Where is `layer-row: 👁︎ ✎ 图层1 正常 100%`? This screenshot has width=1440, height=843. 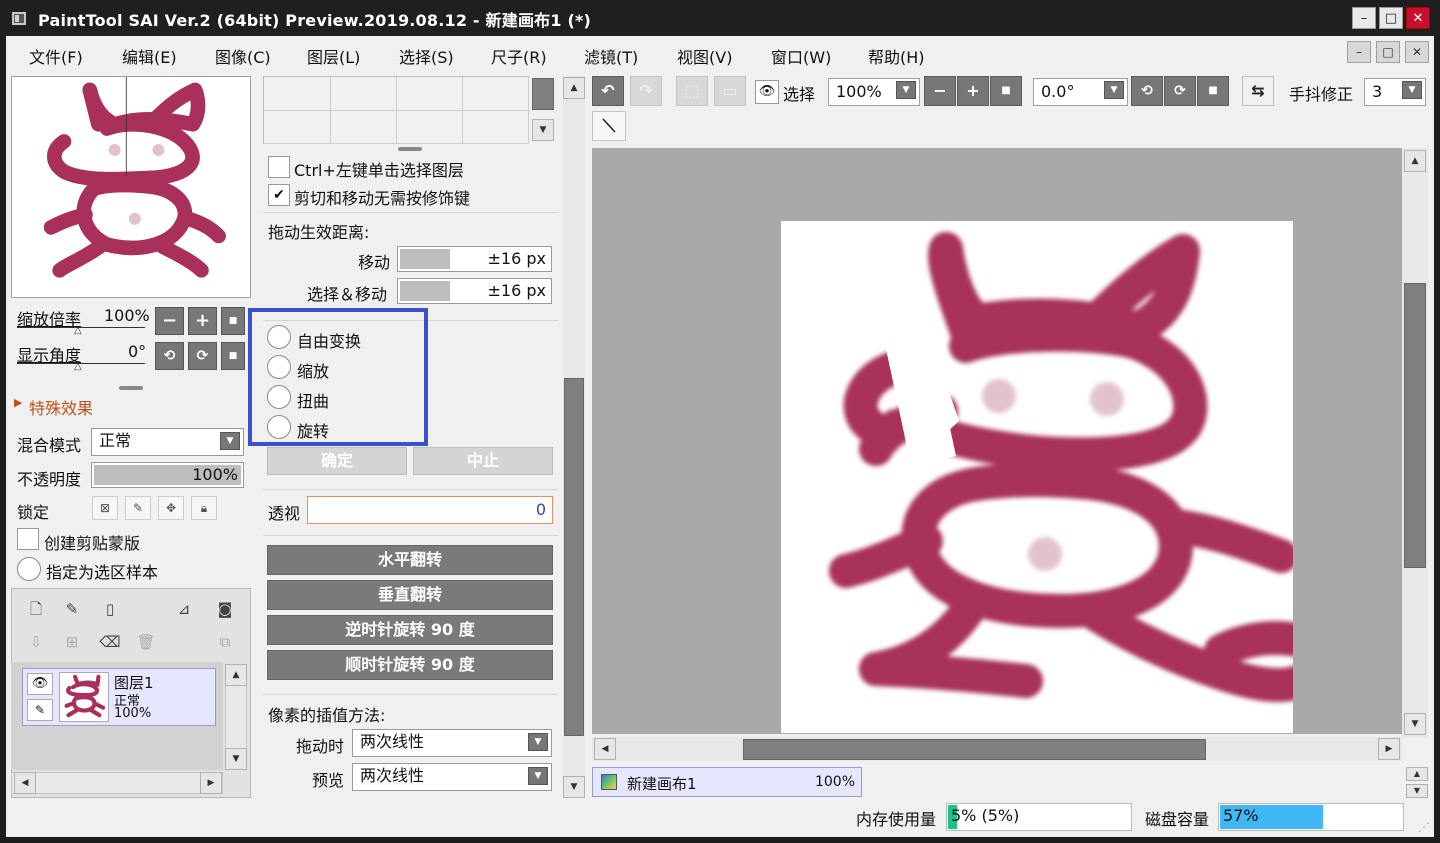
layer-row: 👁︎ ✎ 图层1 正常 100% is located at coordinates (119, 697).